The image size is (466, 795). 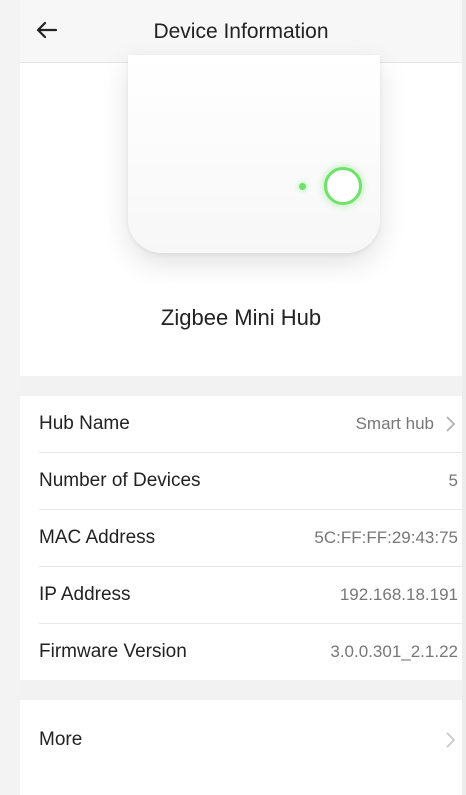 I want to click on hub-name-row: Hub Name Smart hub, so click(x=241, y=424).